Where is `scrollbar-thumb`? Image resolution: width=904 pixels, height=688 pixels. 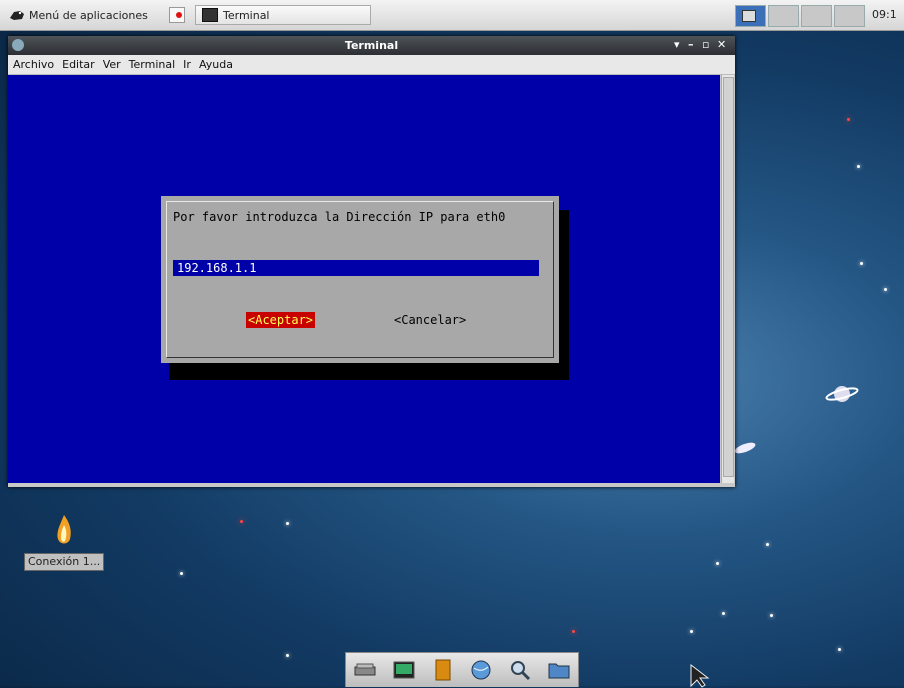
scrollbar-thumb is located at coordinates (728, 277).